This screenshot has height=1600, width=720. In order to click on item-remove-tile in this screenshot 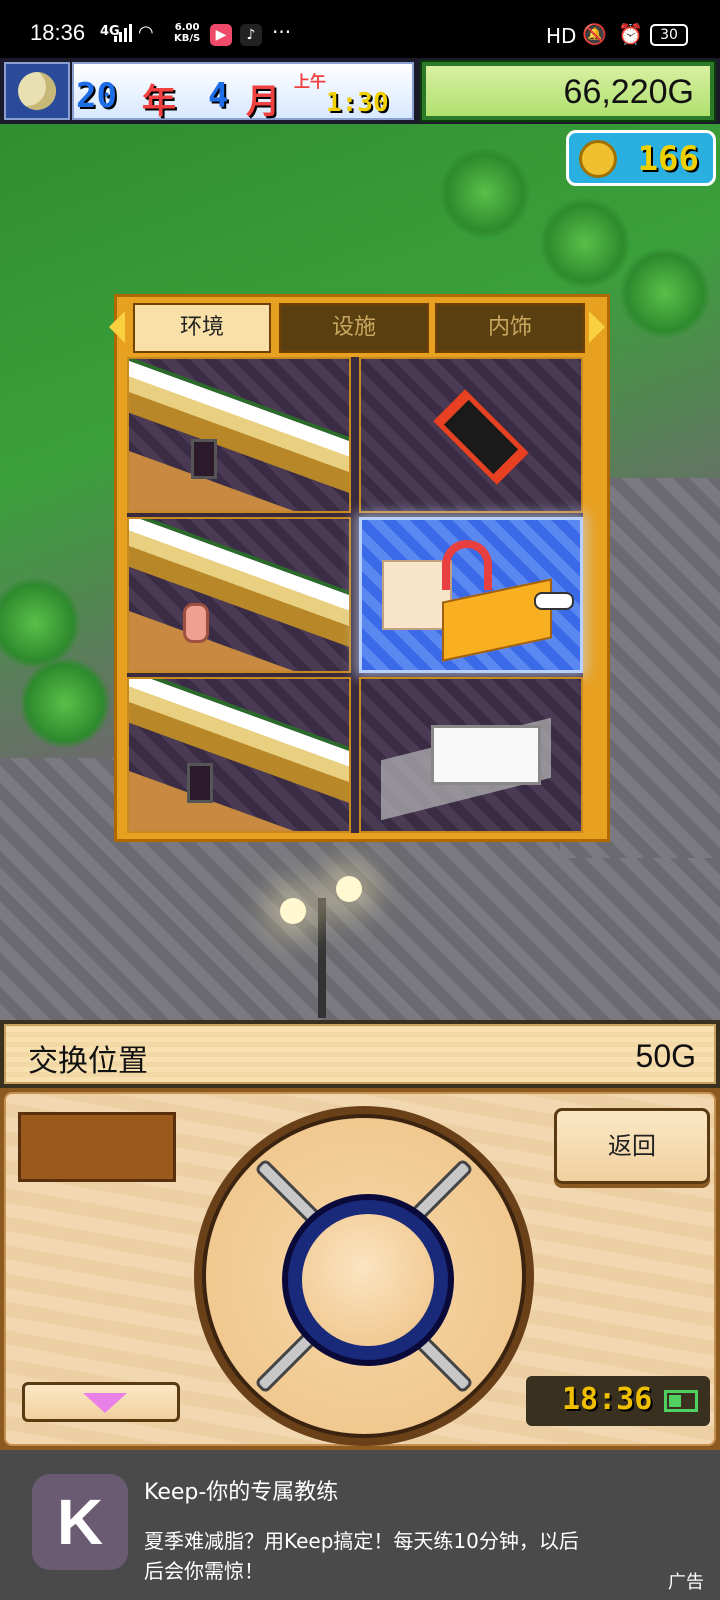, I will do `click(471, 435)`.